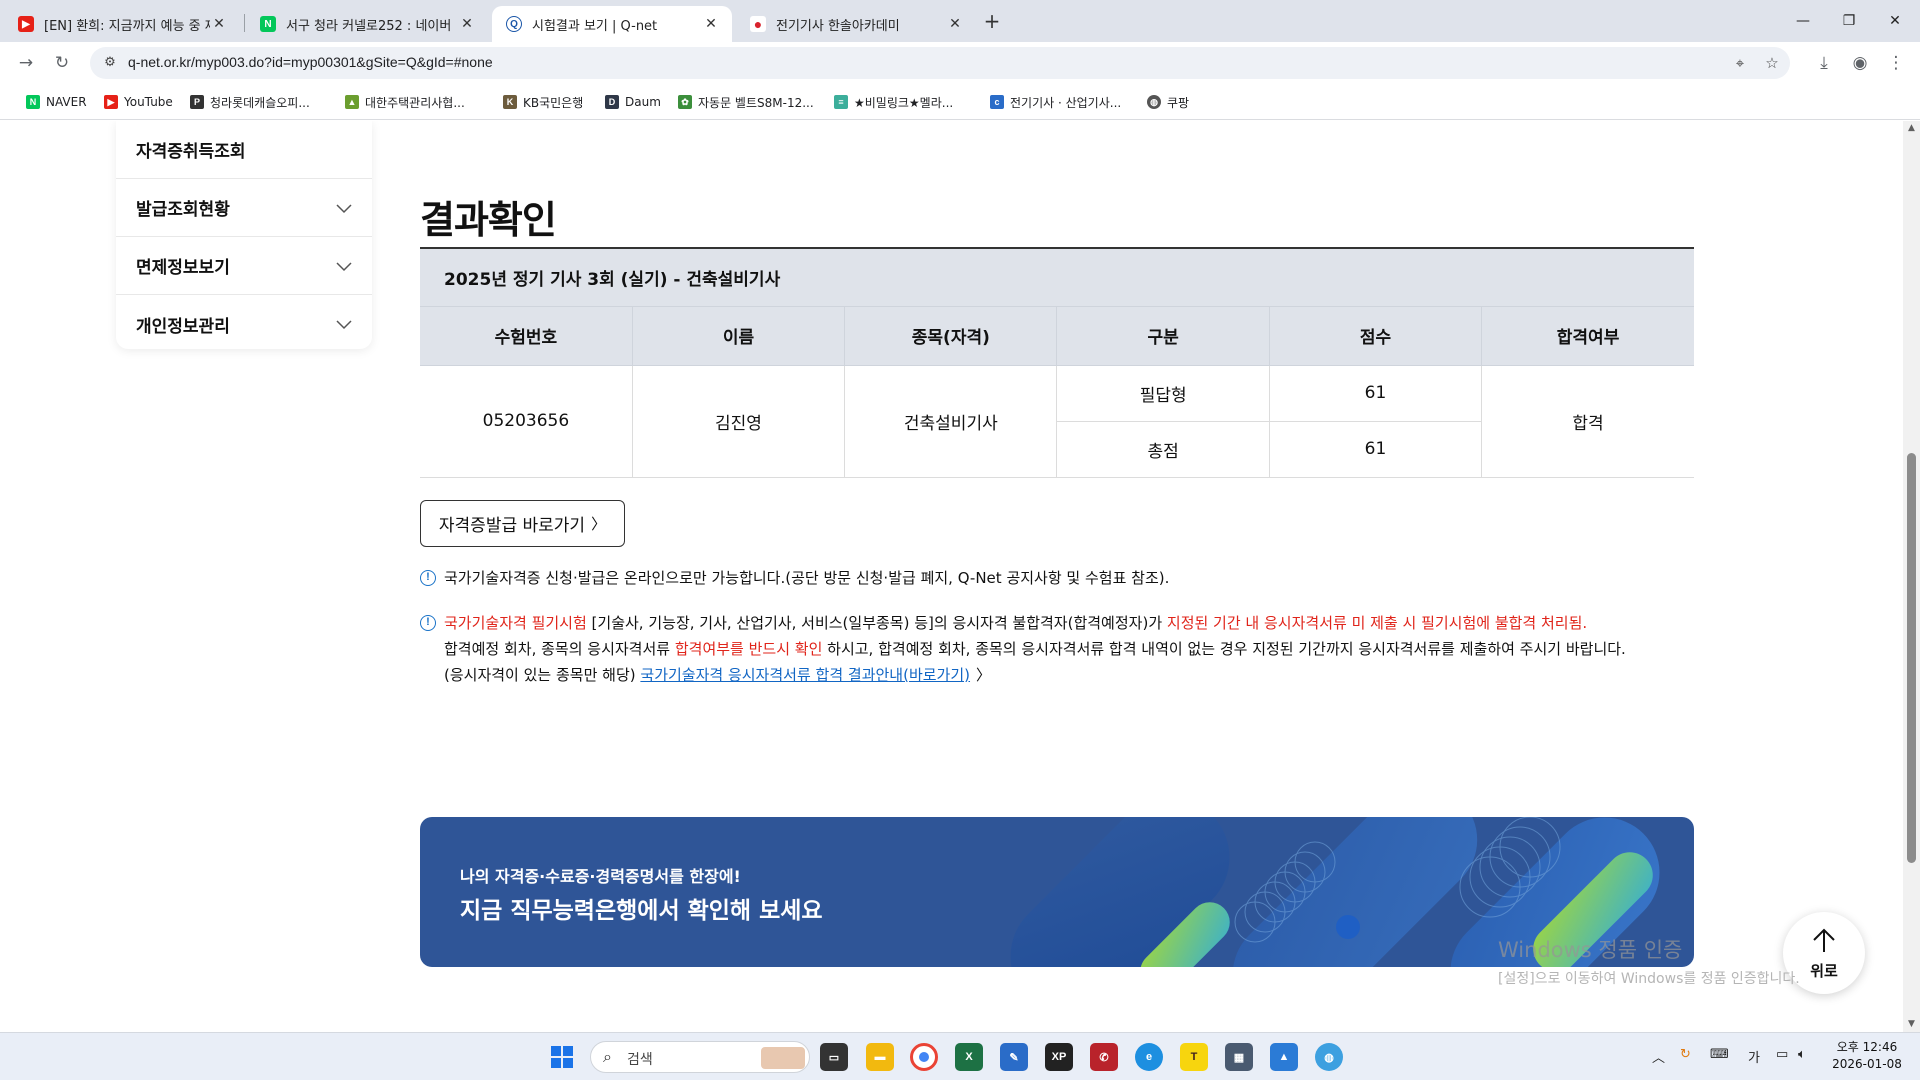 Image resolution: width=1920 pixels, height=1080 pixels. I want to click on keyboard-icon: ⌨, so click(1719, 1054).